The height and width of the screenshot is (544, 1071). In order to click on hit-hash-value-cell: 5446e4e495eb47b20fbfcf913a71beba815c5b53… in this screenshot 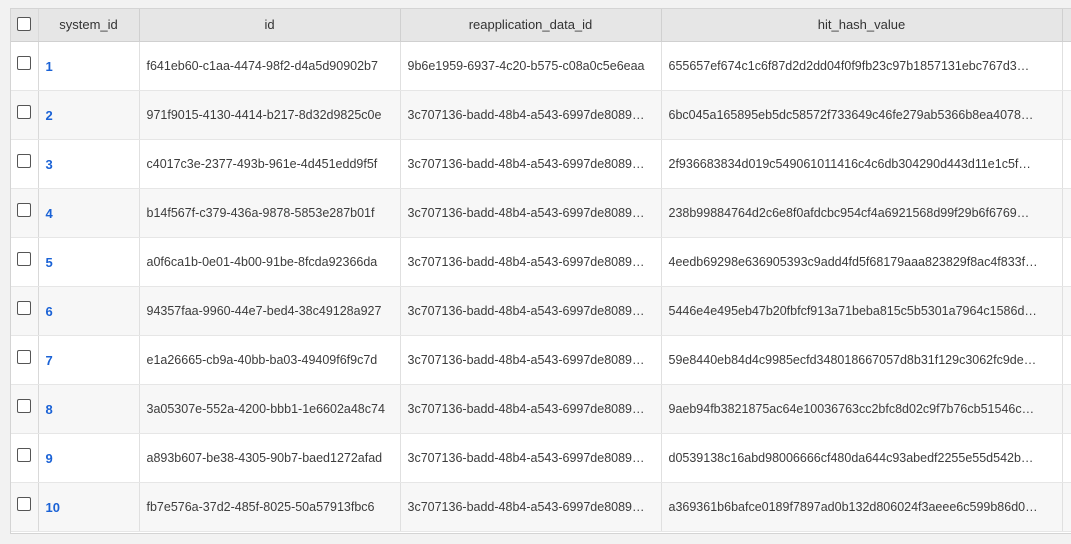, I will do `click(862, 311)`.